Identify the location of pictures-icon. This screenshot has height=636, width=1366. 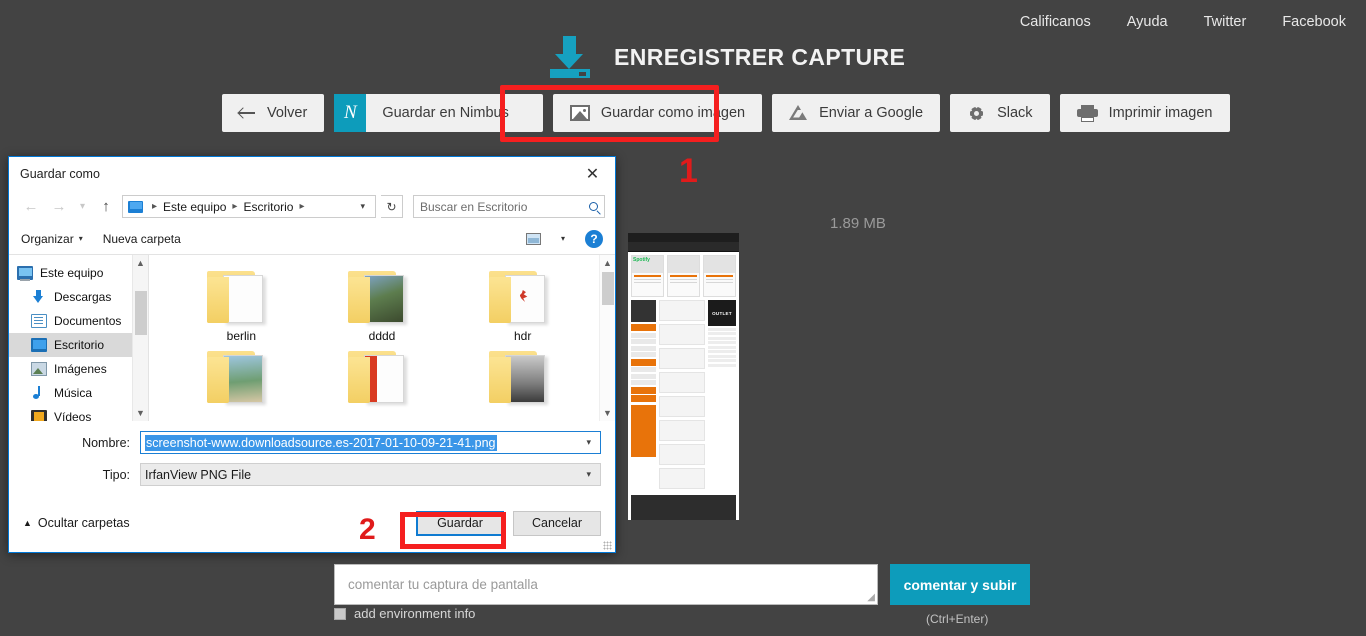
(39, 369).